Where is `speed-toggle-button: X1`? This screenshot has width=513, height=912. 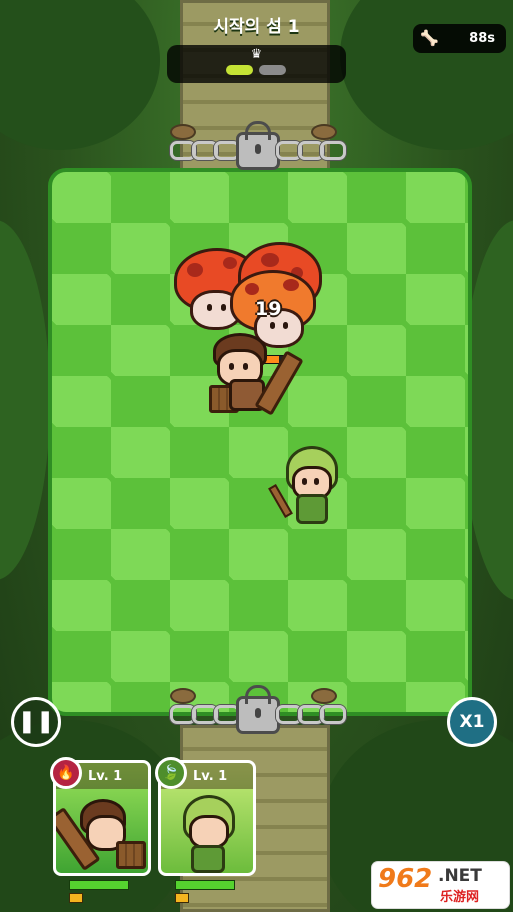
speed-toggle-button: X1 is located at coordinates (472, 722).